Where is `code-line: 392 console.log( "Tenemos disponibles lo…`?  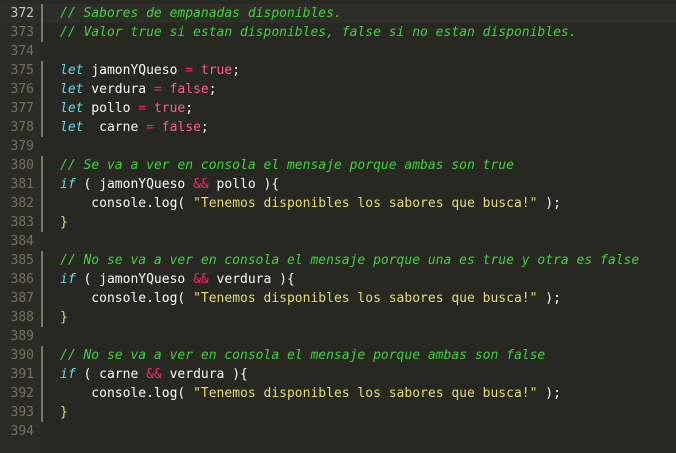 code-line: 392 console.log( "Tenemos disponibles lo… is located at coordinates (338, 393).